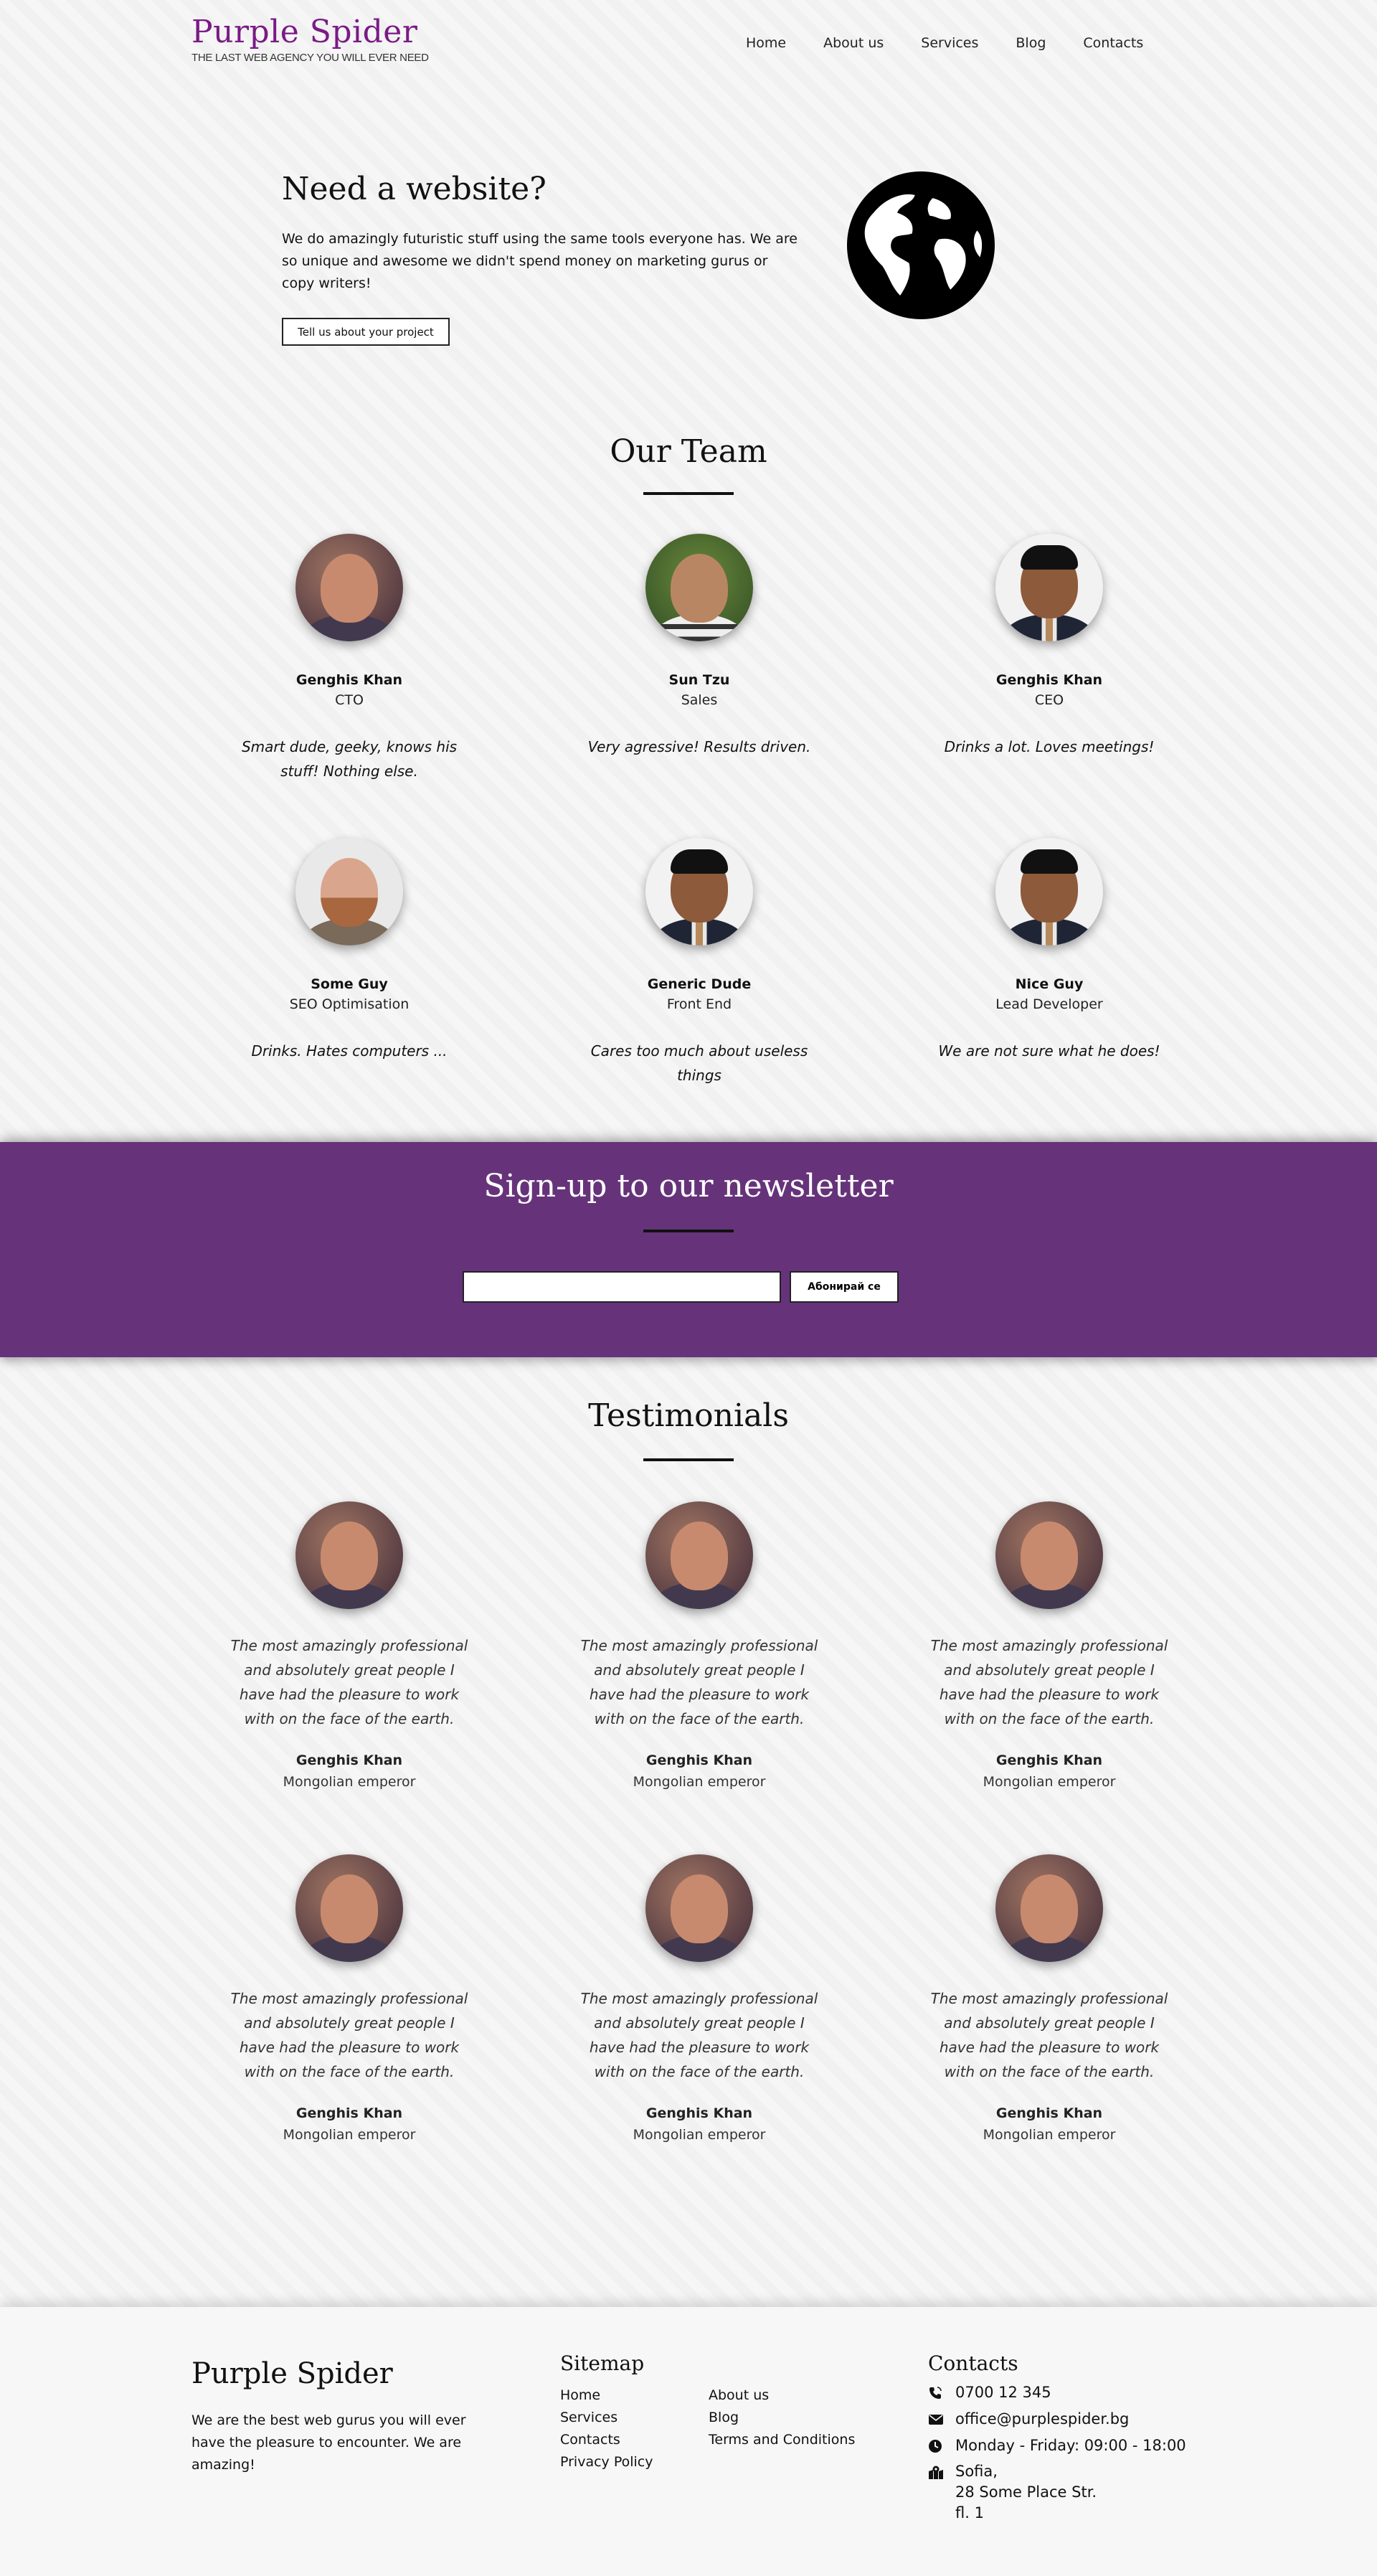  Describe the element at coordinates (366, 332) in the screenshot. I see `tell-us-button: Tell us about your project` at that location.